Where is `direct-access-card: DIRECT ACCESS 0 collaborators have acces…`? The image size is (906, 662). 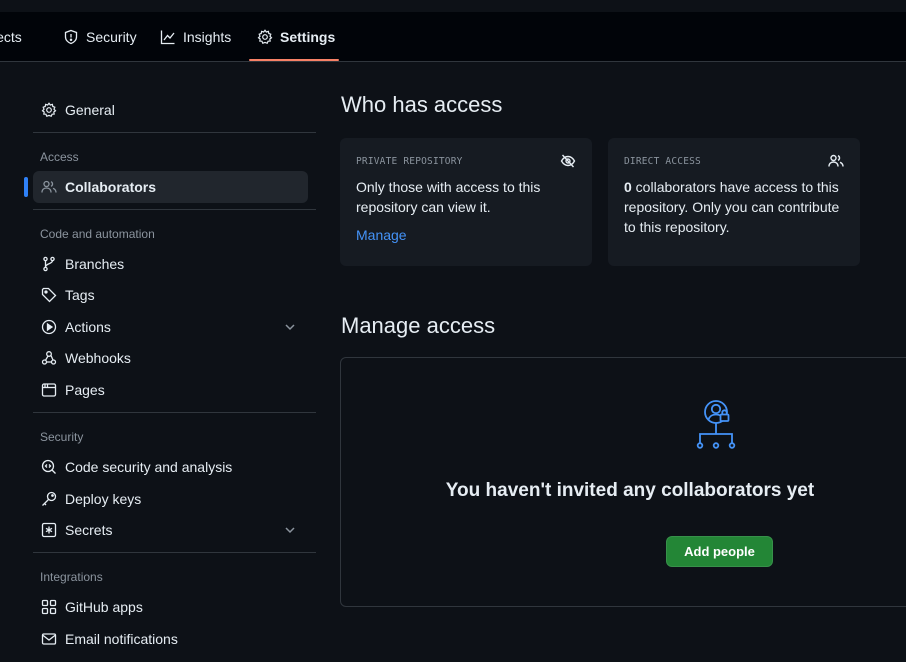
direct-access-card: DIRECT ACCESS 0 collaborators have acces… is located at coordinates (734, 202).